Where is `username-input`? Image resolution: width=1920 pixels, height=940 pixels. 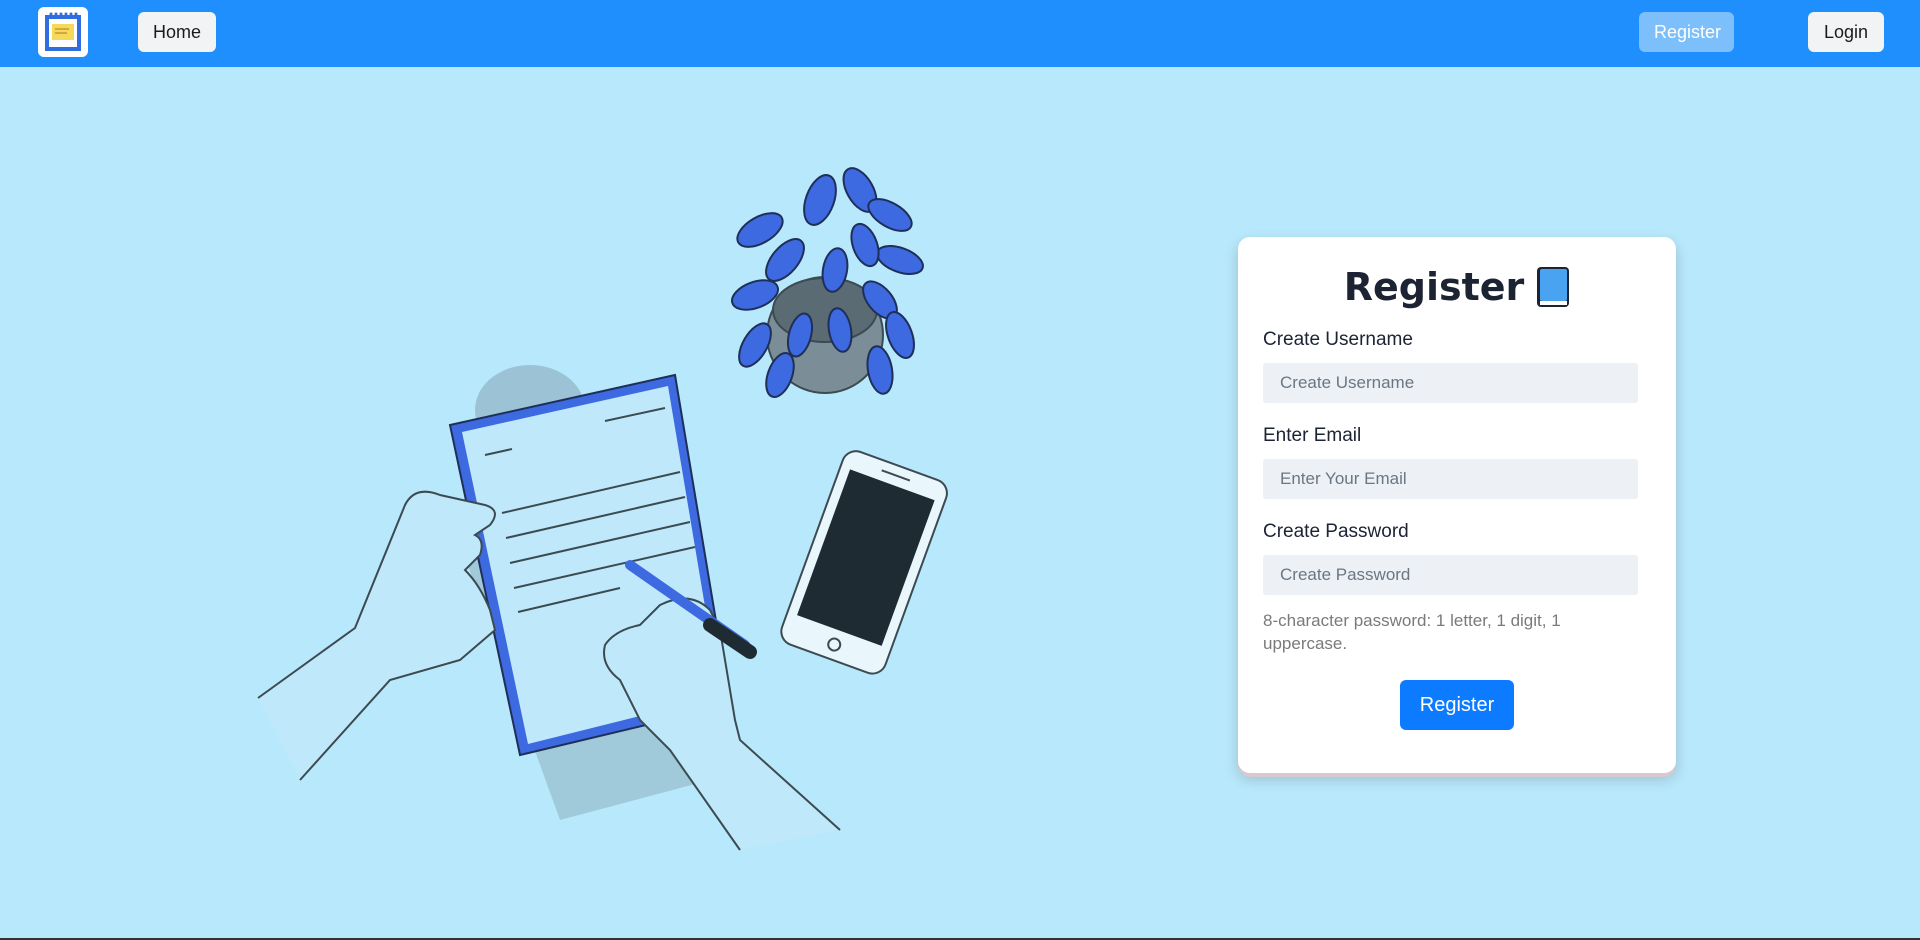 username-input is located at coordinates (1450, 383).